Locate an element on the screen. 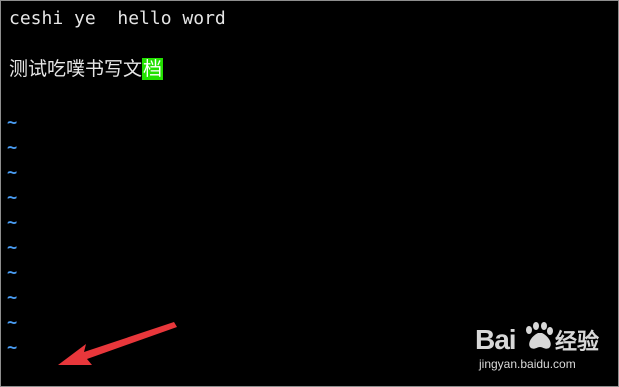  arrow-shape is located at coordinates (117, 343).